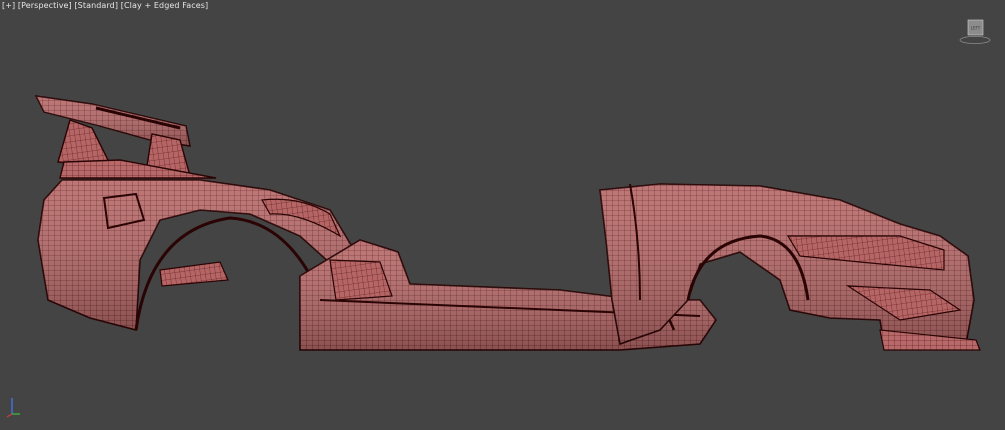  What do you see at coordinates (125, 137) in the screenshot?
I see `rear-spoiler` at bounding box center [125, 137].